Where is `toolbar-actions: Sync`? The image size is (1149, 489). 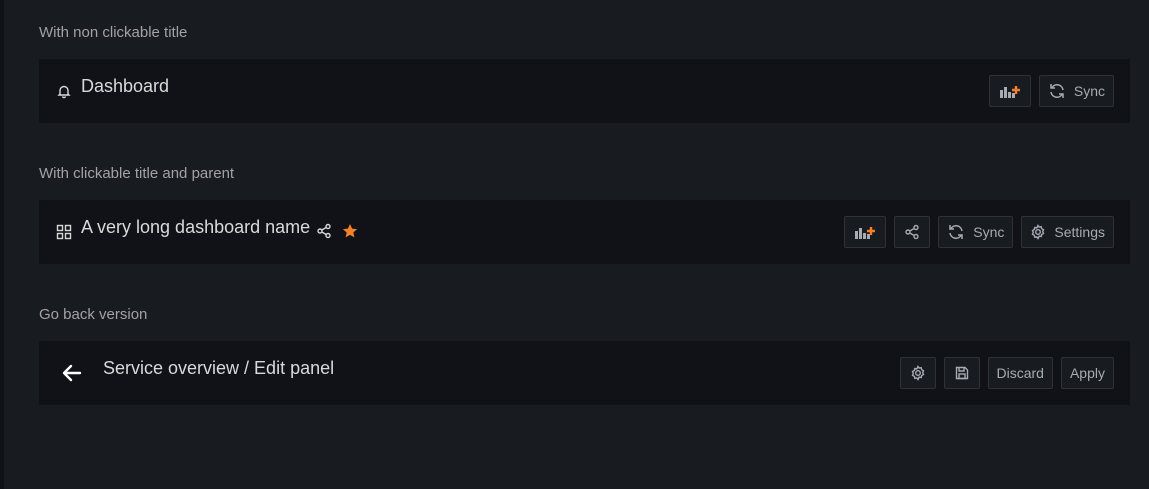
toolbar-actions: Sync is located at coordinates (1051, 91).